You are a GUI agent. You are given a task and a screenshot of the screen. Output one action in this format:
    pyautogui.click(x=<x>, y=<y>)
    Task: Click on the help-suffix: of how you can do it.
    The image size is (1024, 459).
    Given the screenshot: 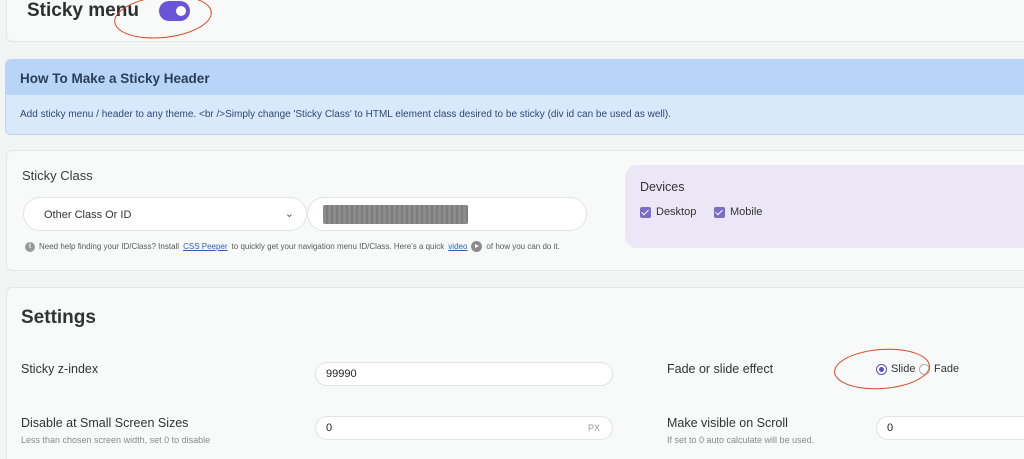 What is the action you would take?
    pyautogui.click(x=523, y=246)
    